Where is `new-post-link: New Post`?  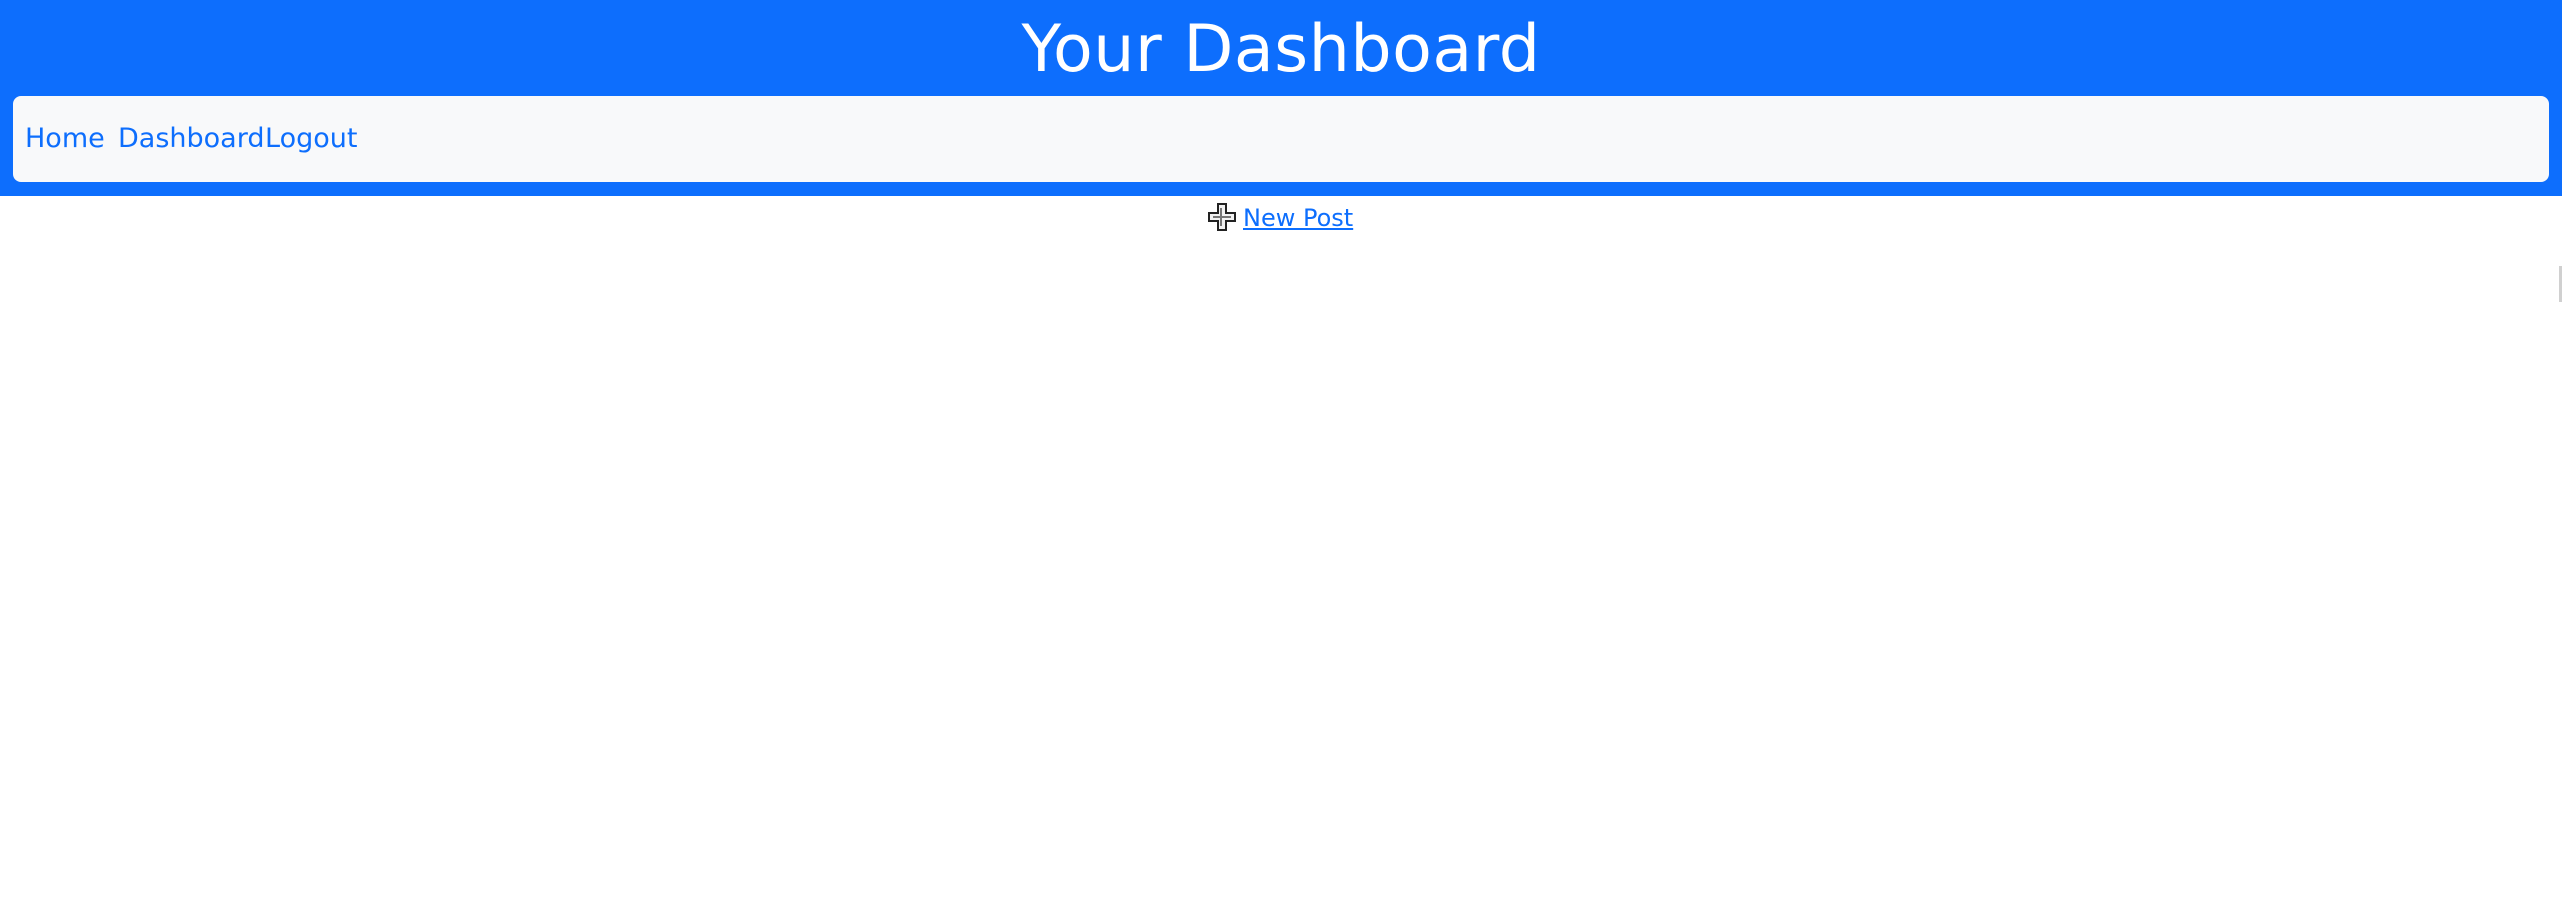 new-post-link: New Post is located at coordinates (1280, 218).